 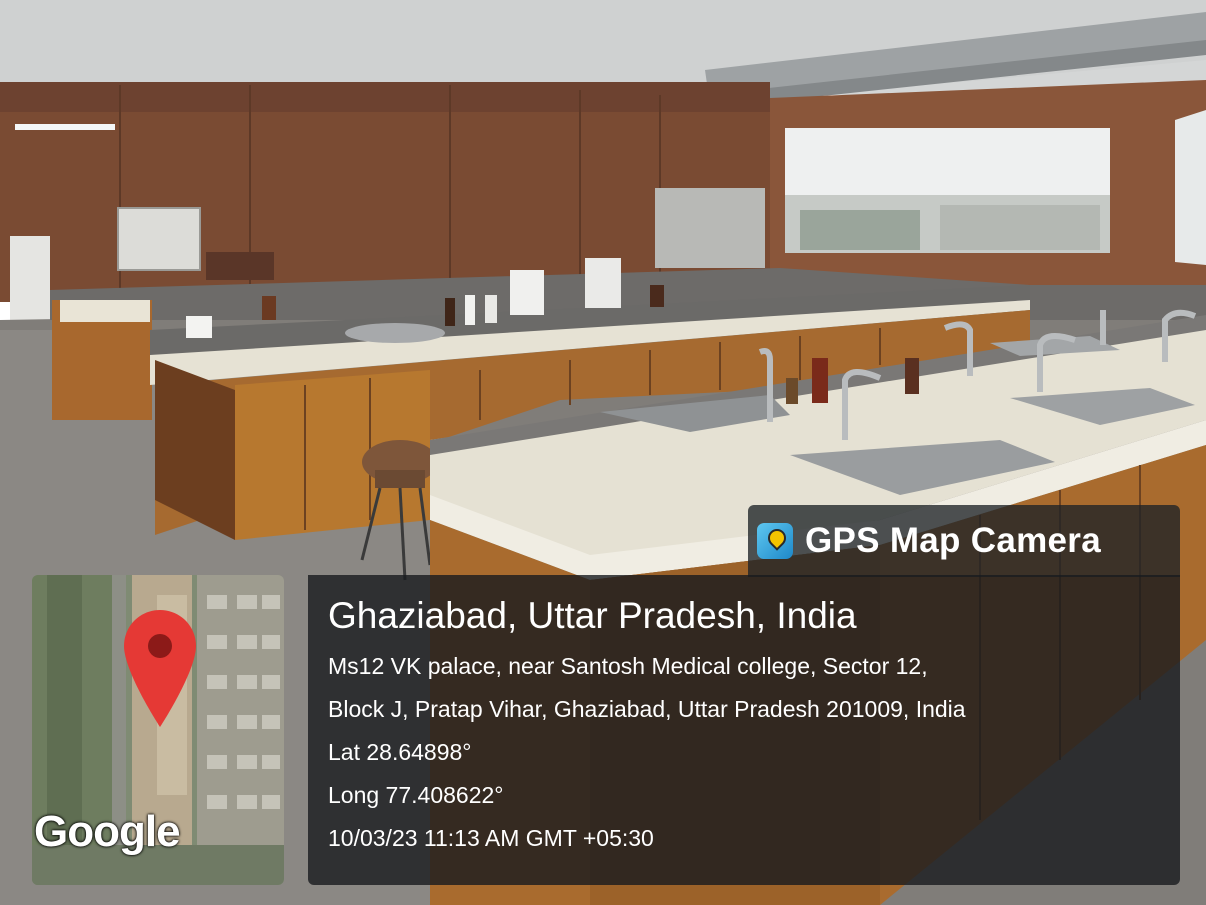 I want to click on gps-map-camera-logo-icon, so click(x=775, y=541).